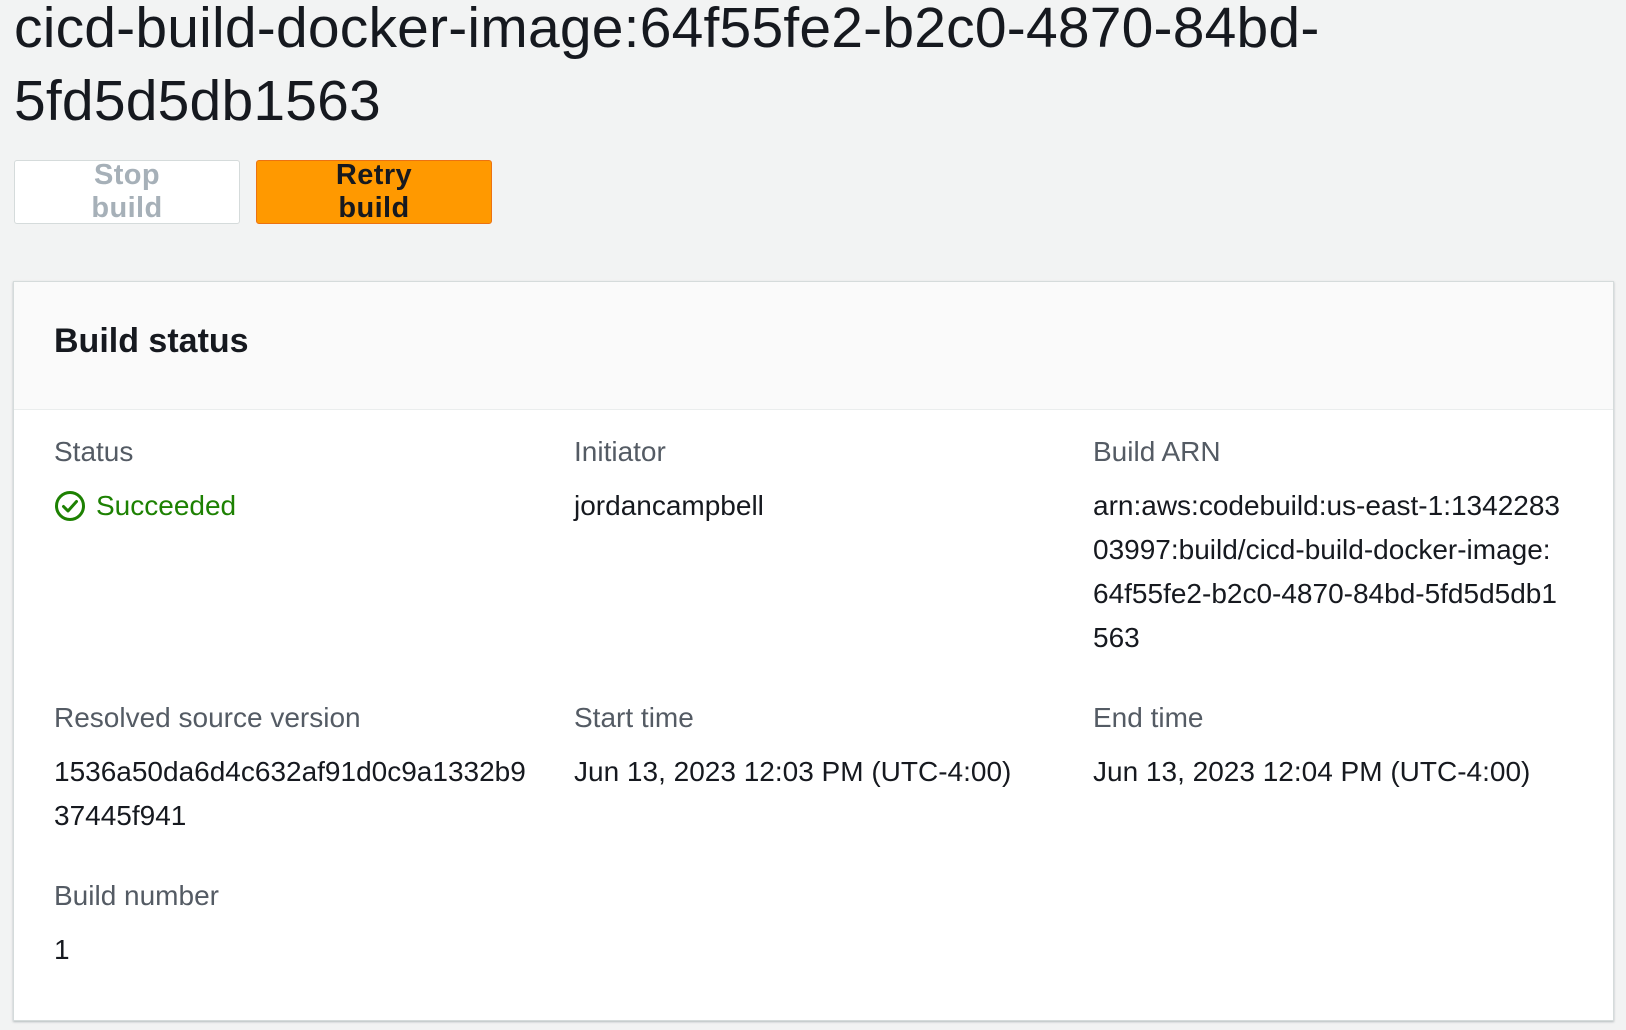 The width and height of the screenshot is (1626, 1030). What do you see at coordinates (793, 771) in the screenshot?
I see `start-time-value: Jun 13, 2023 12:03 PM (UTC-4:00)` at bounding box center [793, 771].